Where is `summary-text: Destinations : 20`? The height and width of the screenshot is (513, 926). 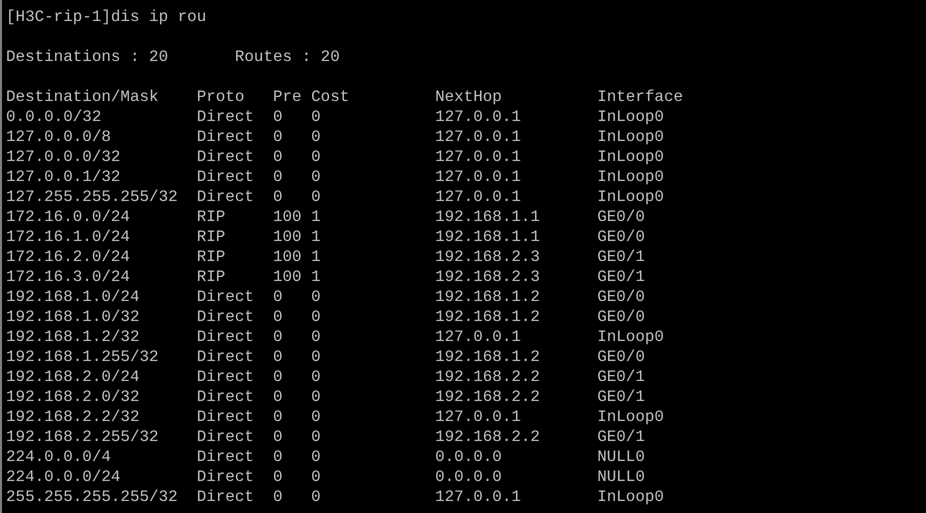
summary-text: Destinations : 20 is located at coordinates (88, 57).